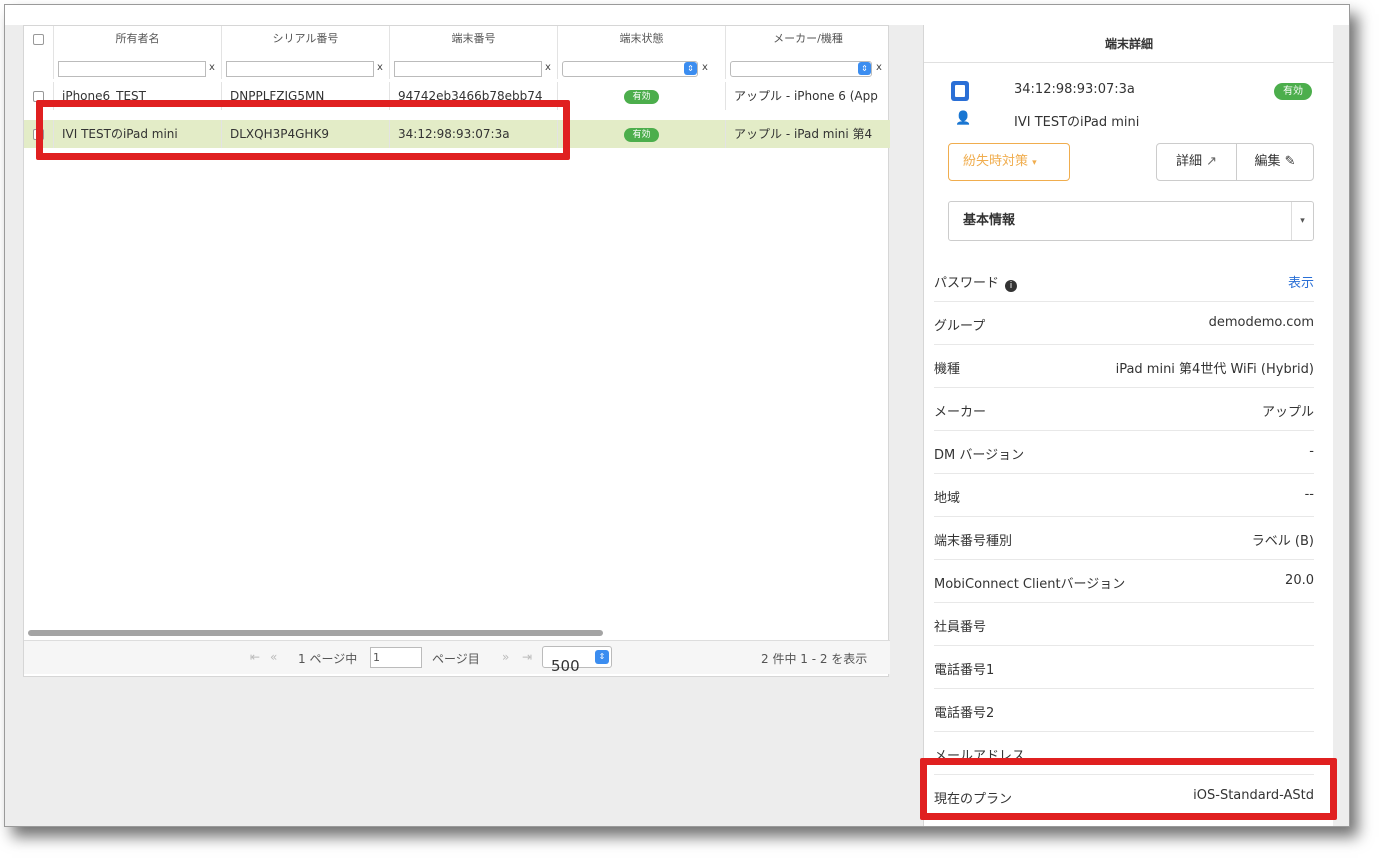  I want to click on next-page-button: », so click(505, 657).